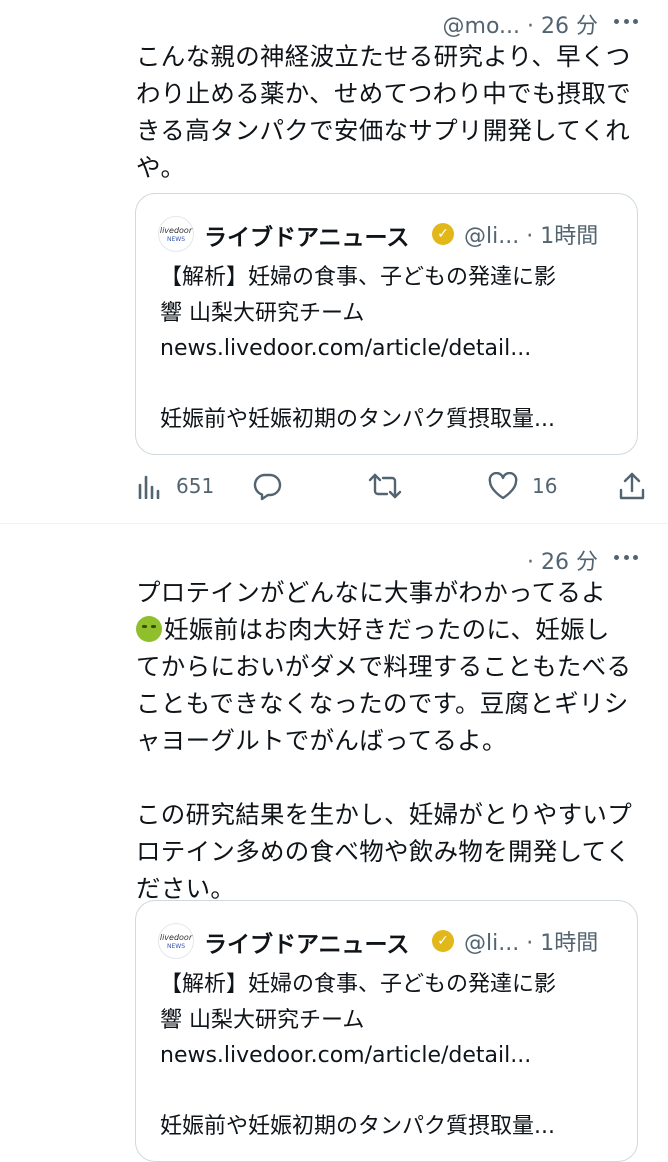 The image size is (668, 1162). I want to click on repost-button, so click(385, 486).